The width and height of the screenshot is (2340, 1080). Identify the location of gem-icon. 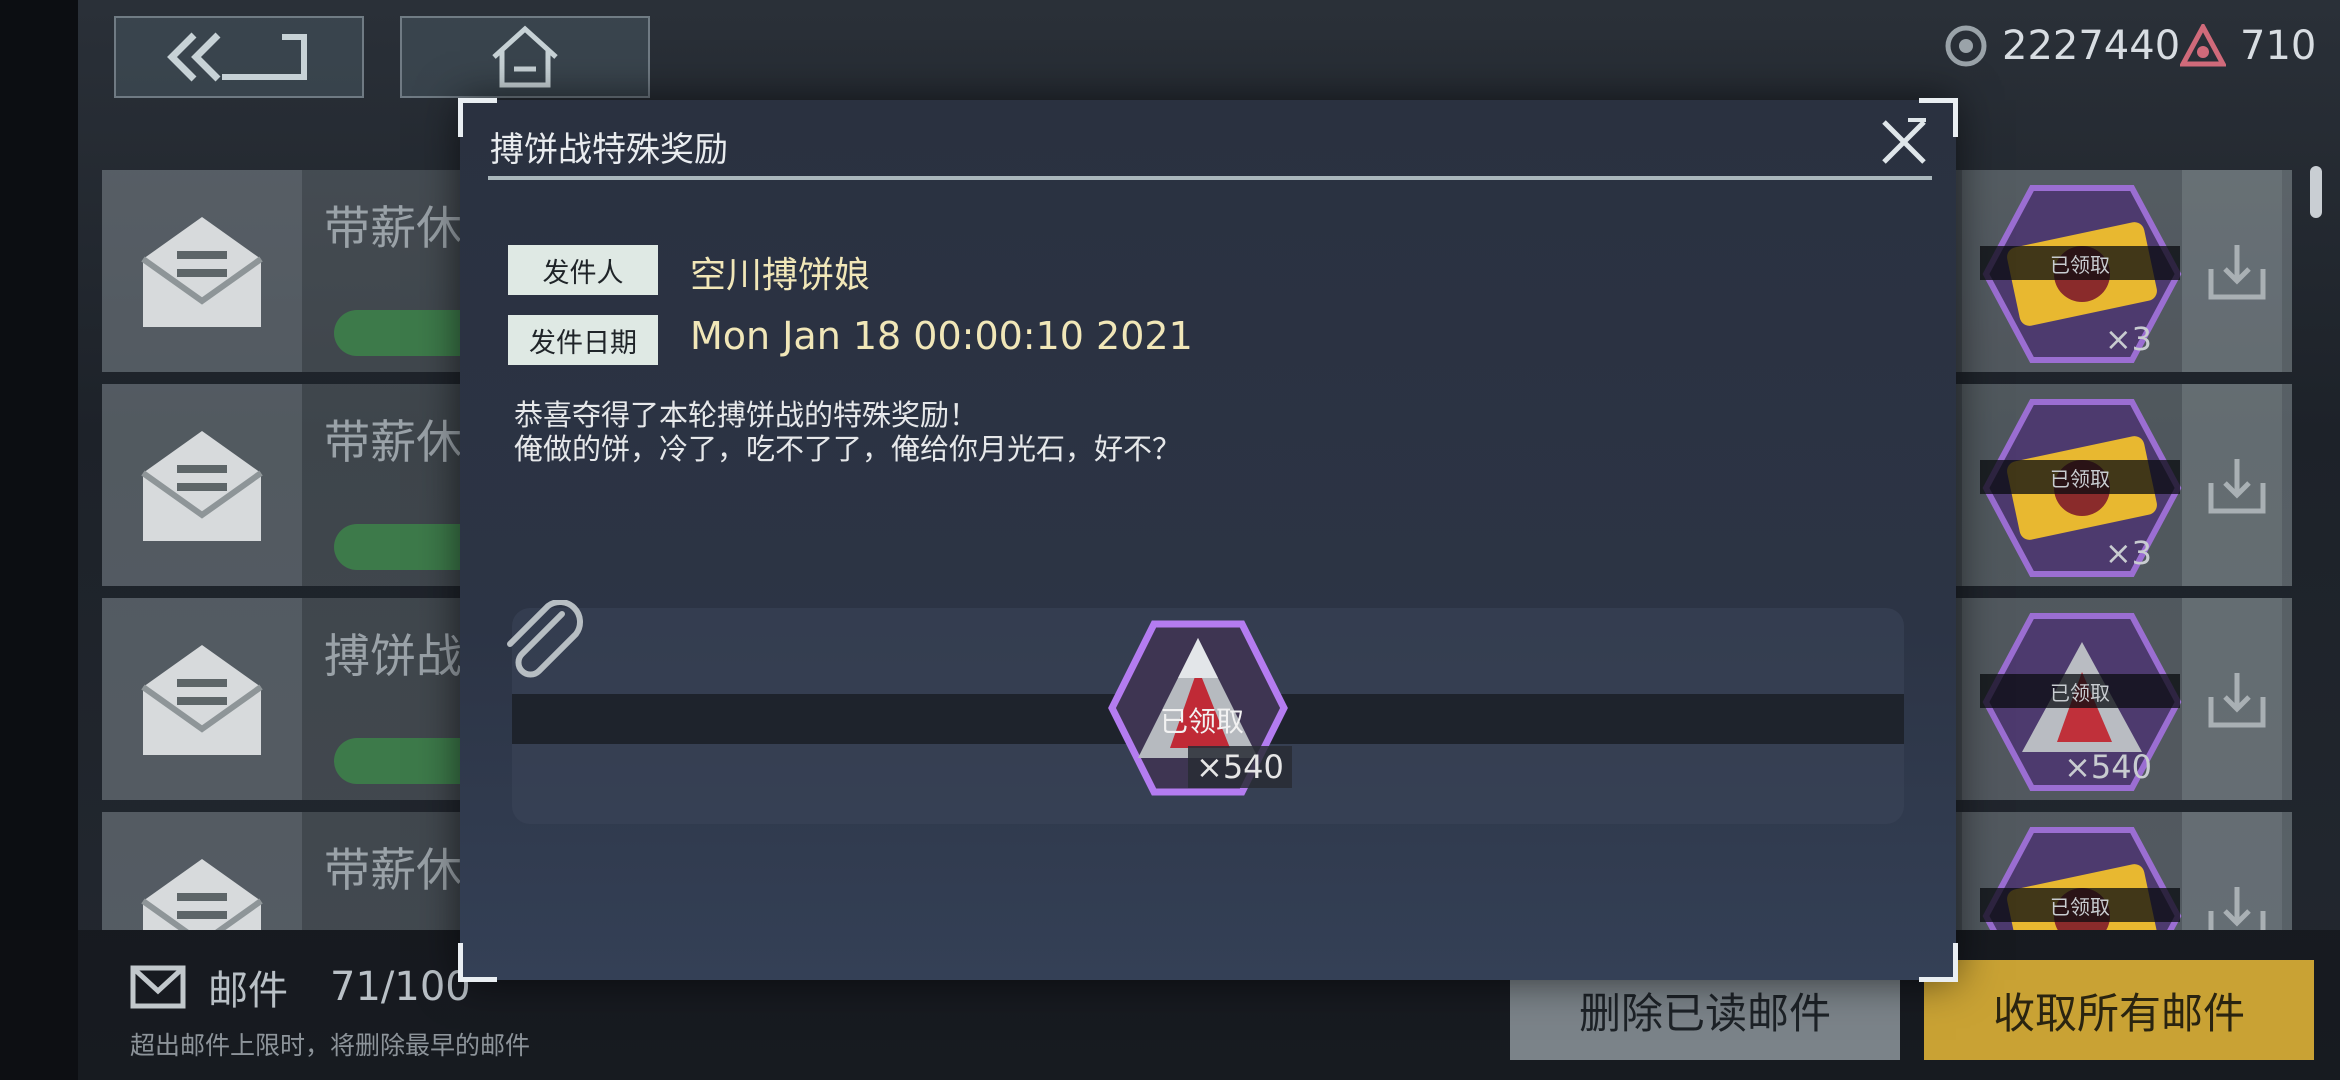
(2203, 45).